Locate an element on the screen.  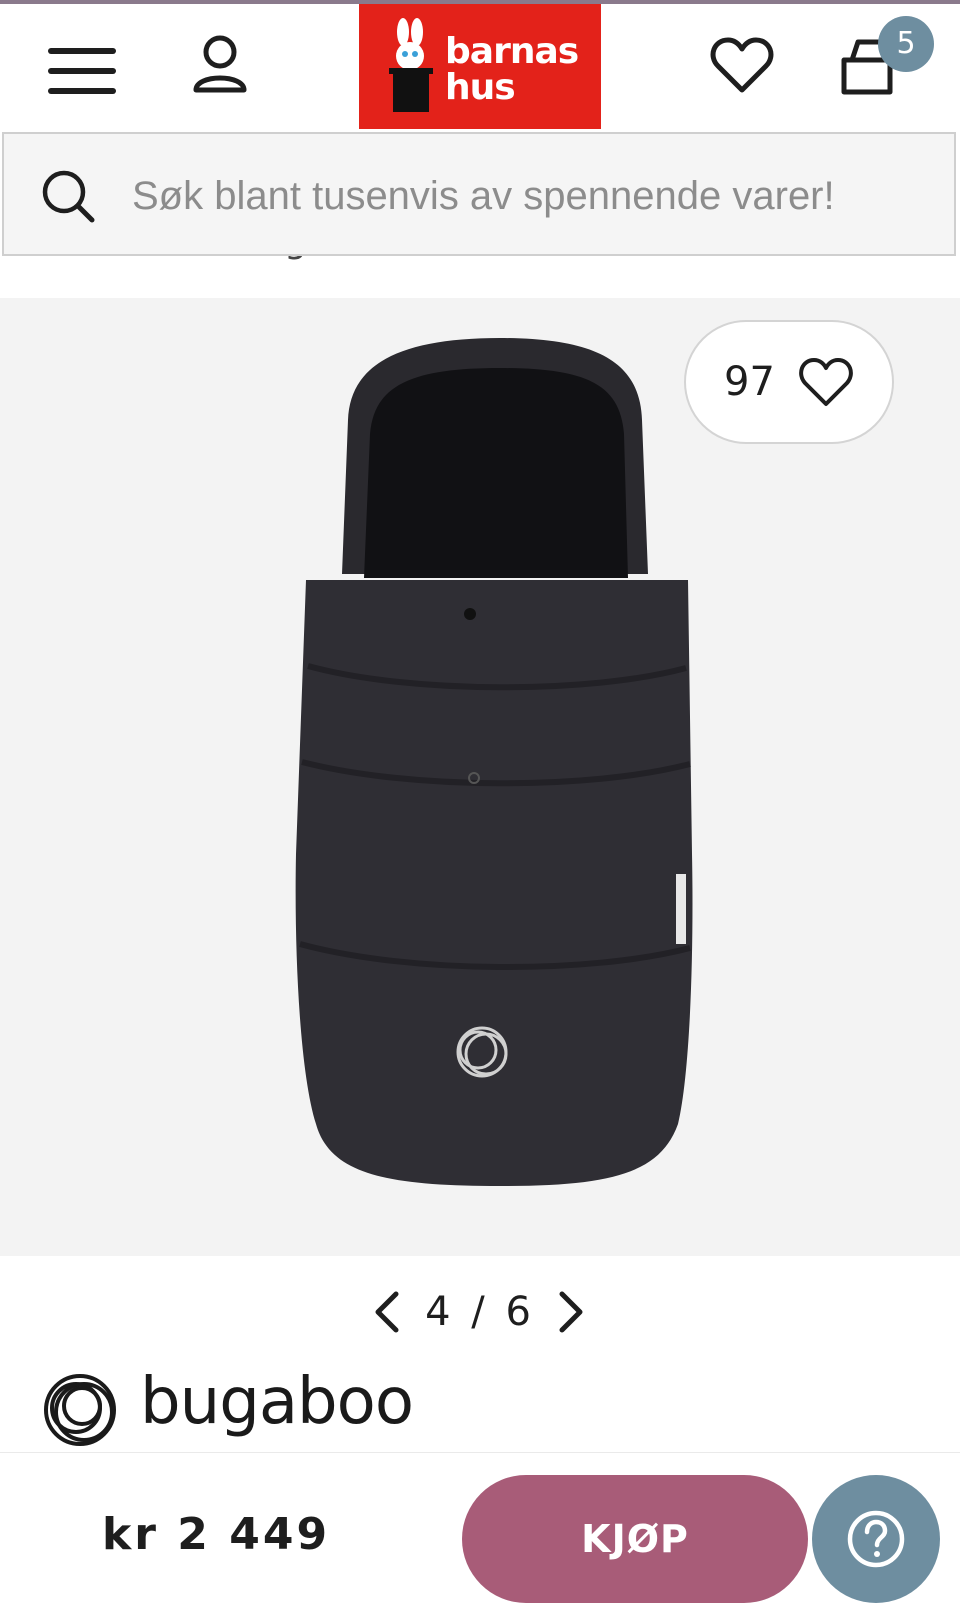
image-pager: 4 / 6 is located at coordinates (485, 1312).